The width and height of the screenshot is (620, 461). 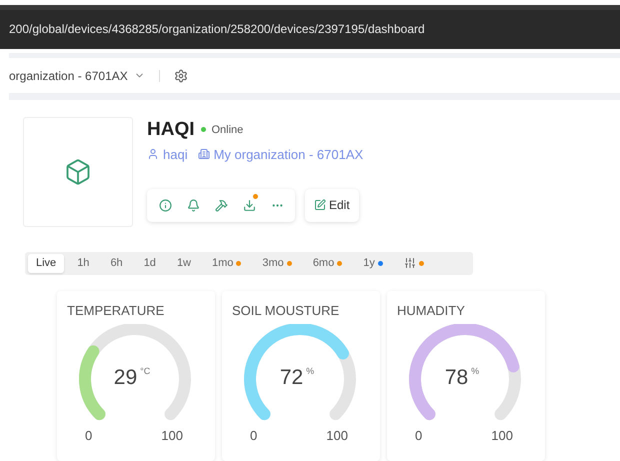 I want to click on owner-link: haqi, so click(x=175, y=154).